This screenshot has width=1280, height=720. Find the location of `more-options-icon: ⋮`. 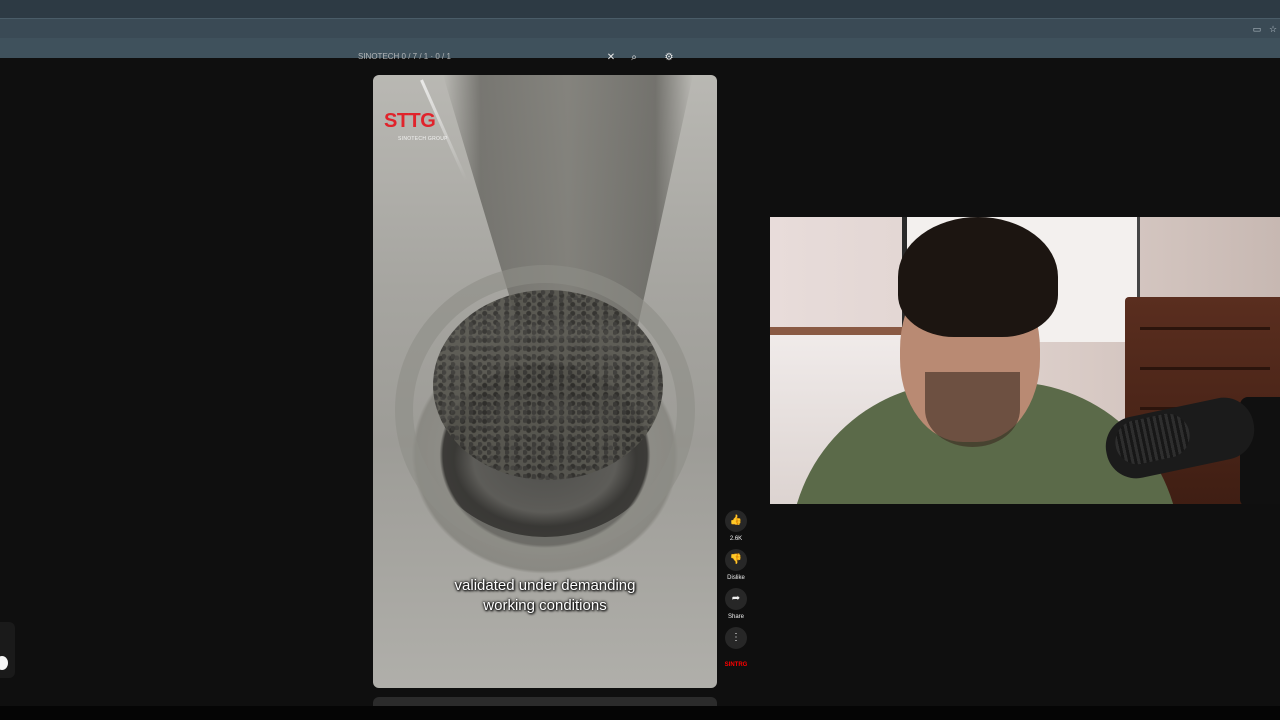

more-options-icon: ⋮ is located at coordinates (736, 638).